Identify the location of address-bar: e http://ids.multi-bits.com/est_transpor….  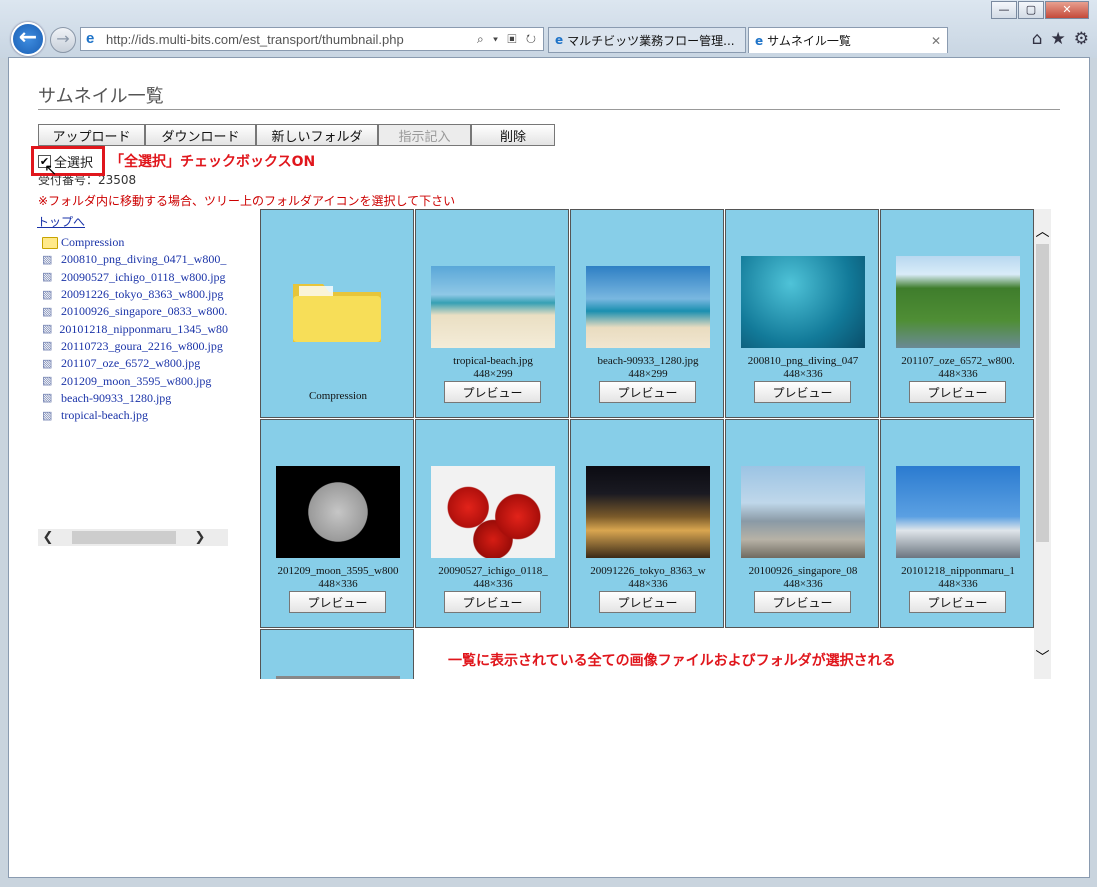
(312, 39).